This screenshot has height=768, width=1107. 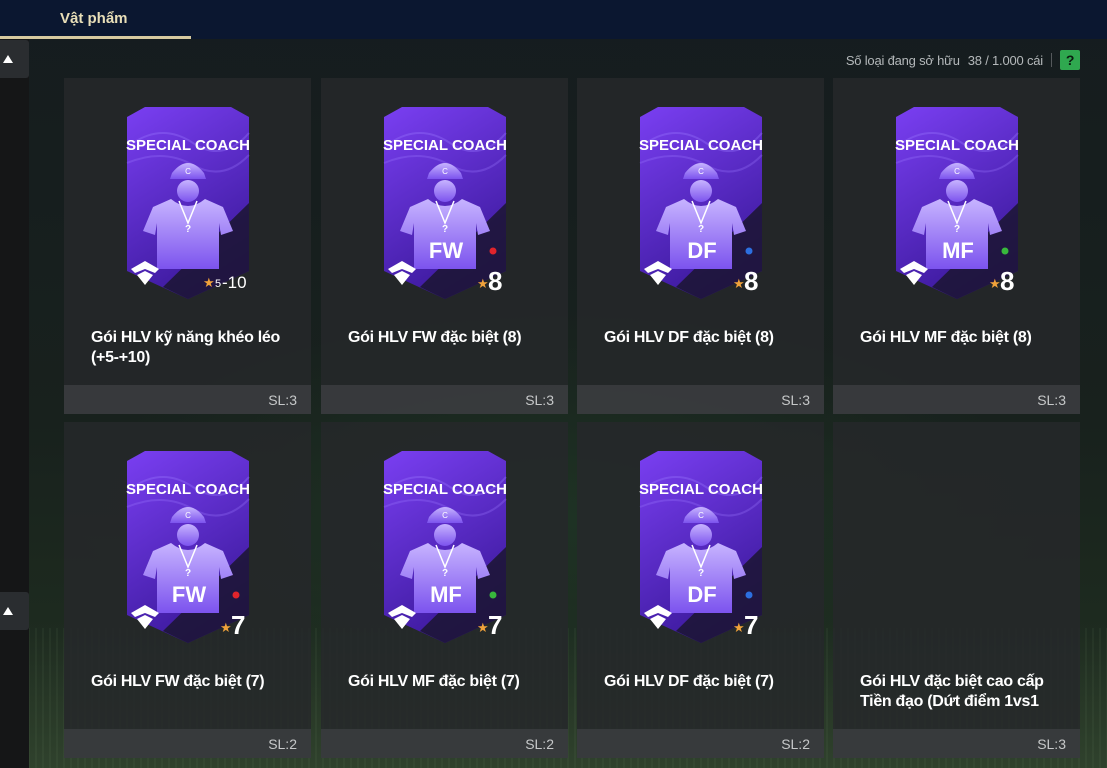 What do you see at coordinates (689, 681) in the screenshot?
I see `item-name: Gói HLV DF đặc biệt (7)` at bounding box center [689, 681].